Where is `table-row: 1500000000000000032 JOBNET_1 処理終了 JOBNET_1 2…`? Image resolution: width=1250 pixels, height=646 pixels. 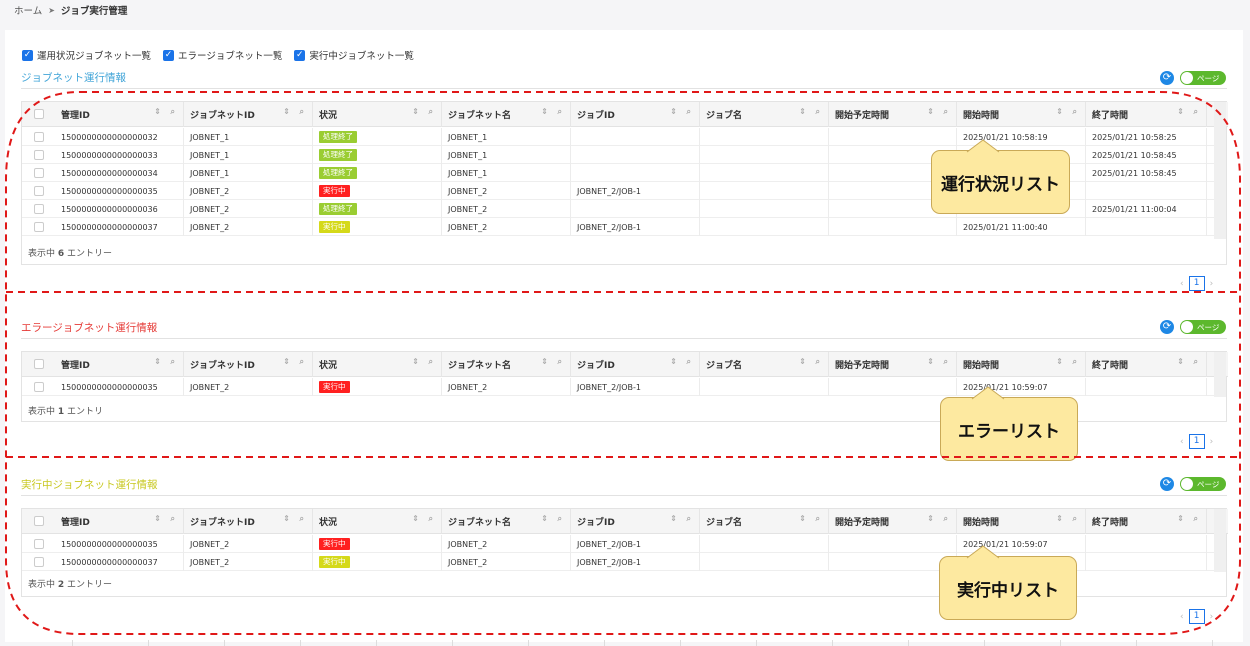 table-row: 1500000000000000032 JOBNET_1 処理終了 JOBNET_1 2… is located at coordinates (618, 137).